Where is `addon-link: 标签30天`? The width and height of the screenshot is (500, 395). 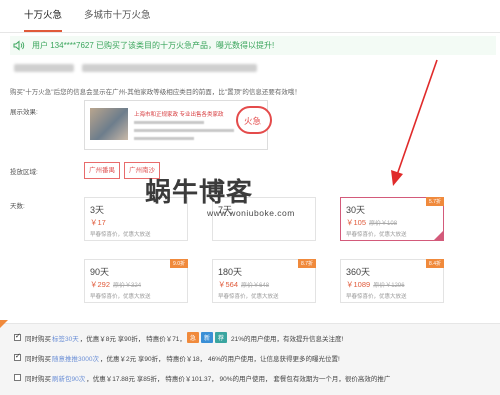
addon-link: 标签30天 is located at coordinates (65, 338).